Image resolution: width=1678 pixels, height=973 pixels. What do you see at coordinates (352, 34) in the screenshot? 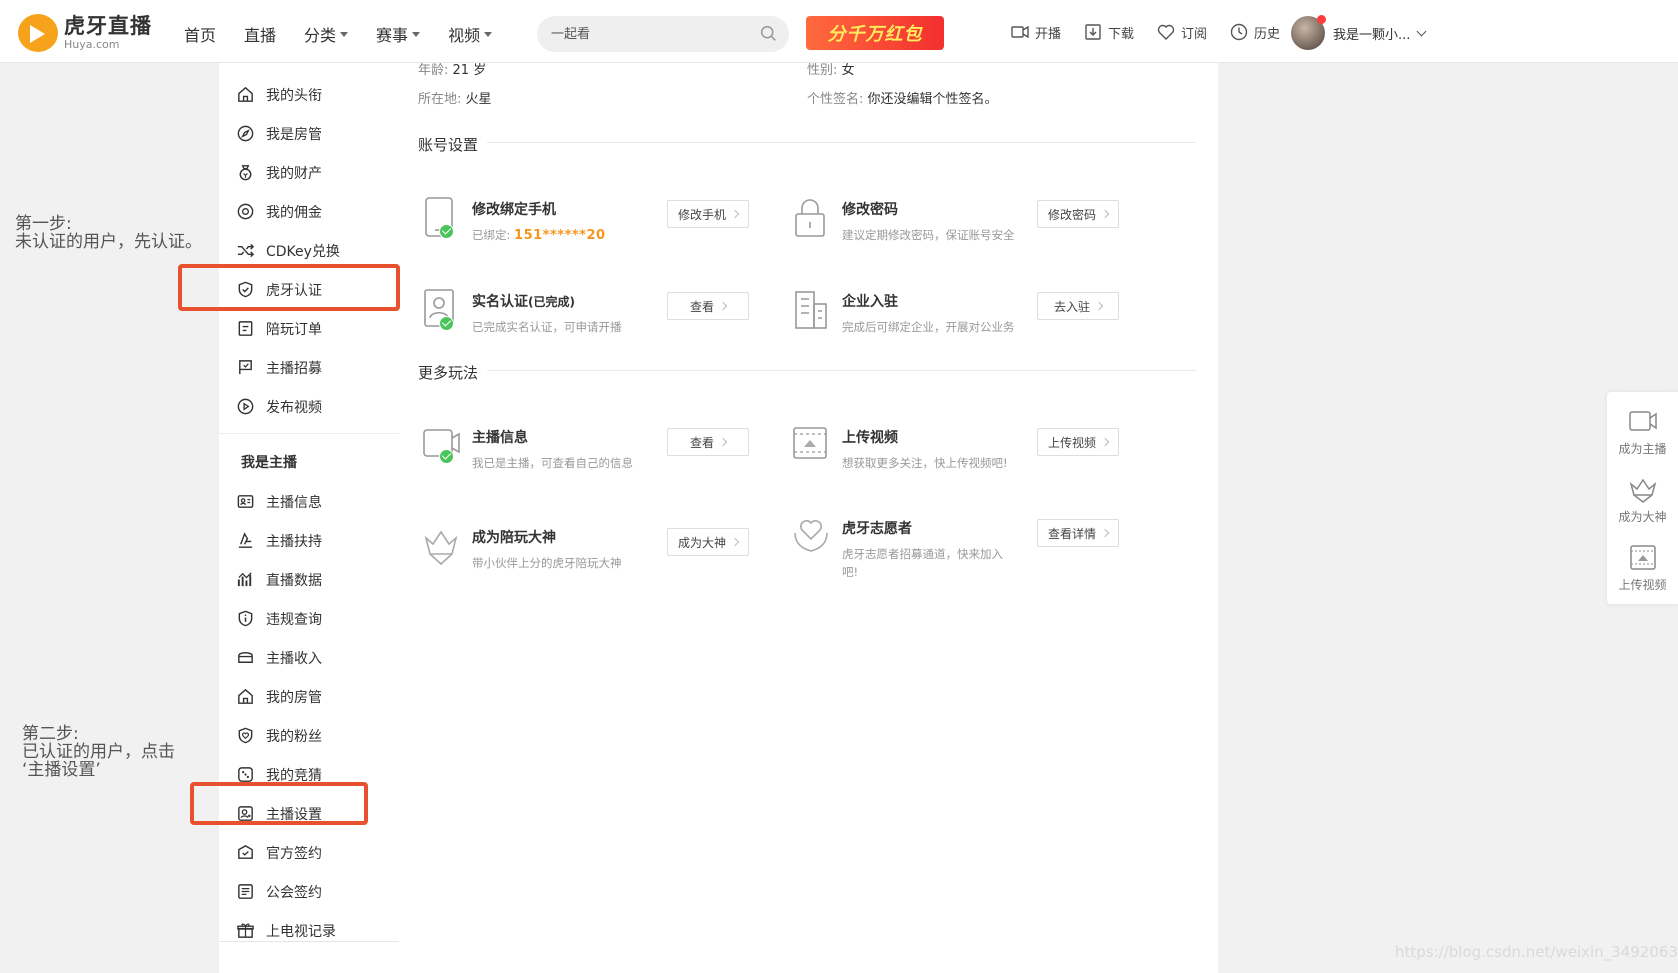
I see `main-nav: 首页 直播 分类 赛事 视频` at bounding box center [352, 34].